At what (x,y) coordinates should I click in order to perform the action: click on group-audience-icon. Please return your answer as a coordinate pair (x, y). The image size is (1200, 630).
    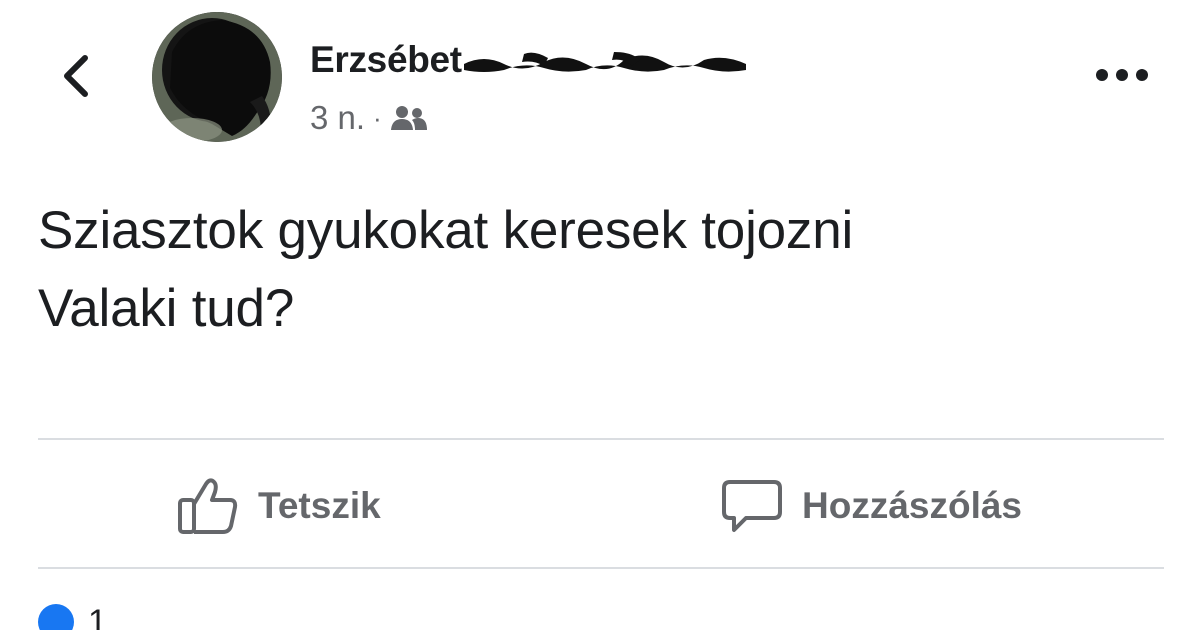
    Looking at the image, I should click on (409, 118).